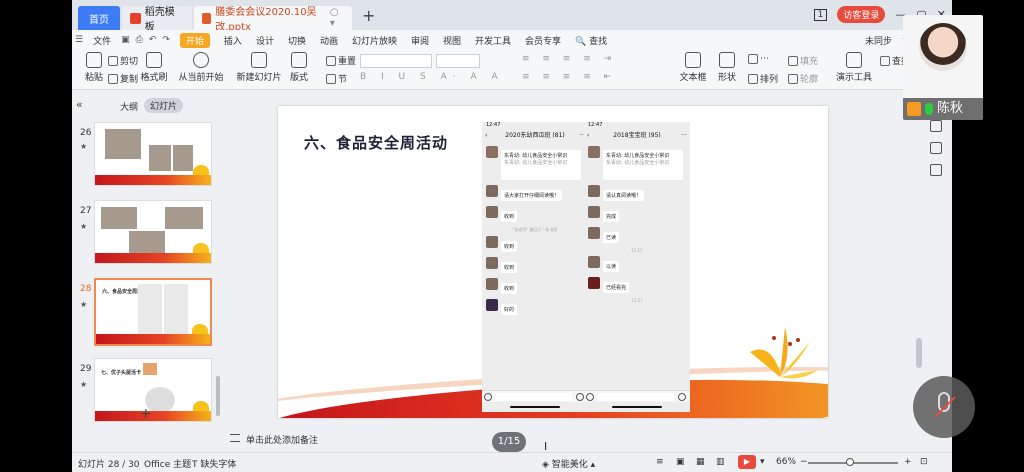  What do you see at coordinates (936, 126) in the screenshot?
I see `property-icon` at bounding box center [936, 126].